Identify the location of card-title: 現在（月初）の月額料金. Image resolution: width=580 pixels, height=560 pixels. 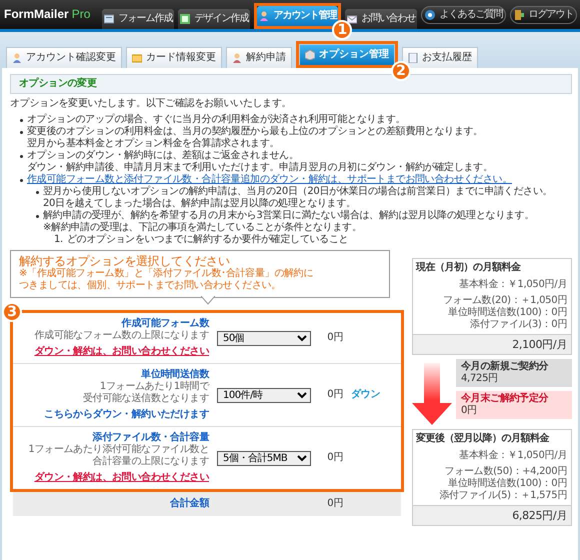
(468, 267).